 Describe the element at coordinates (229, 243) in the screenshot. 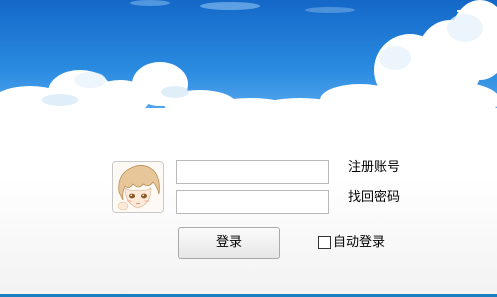

I see `login-button: 登录` at that location.